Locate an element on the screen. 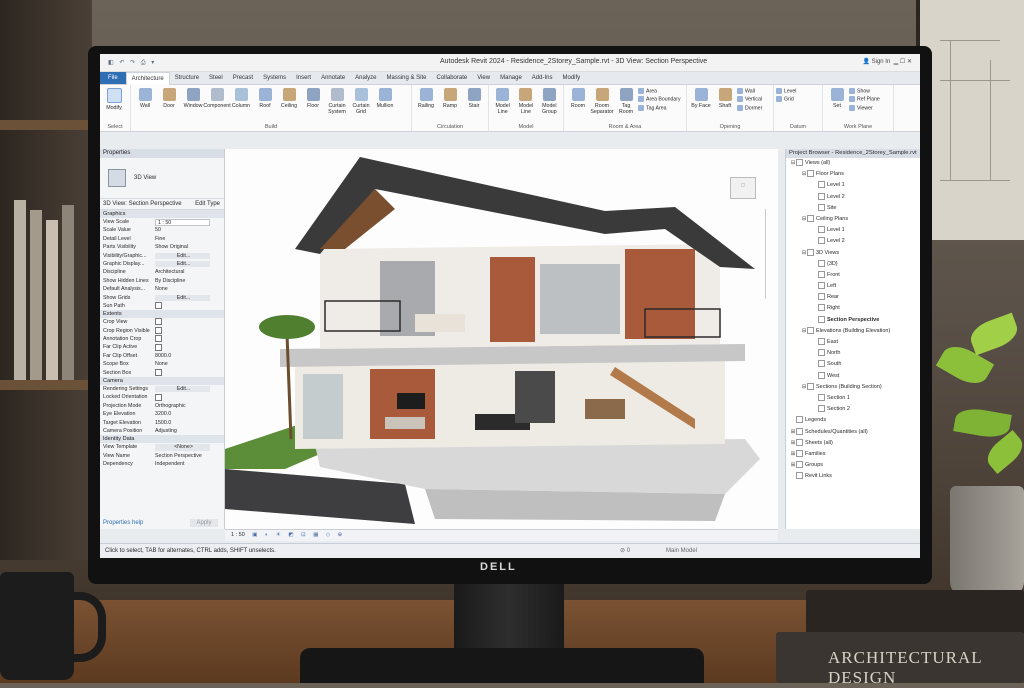  property-section-identity-data: Identity Data is located at coordinates (162, 439).